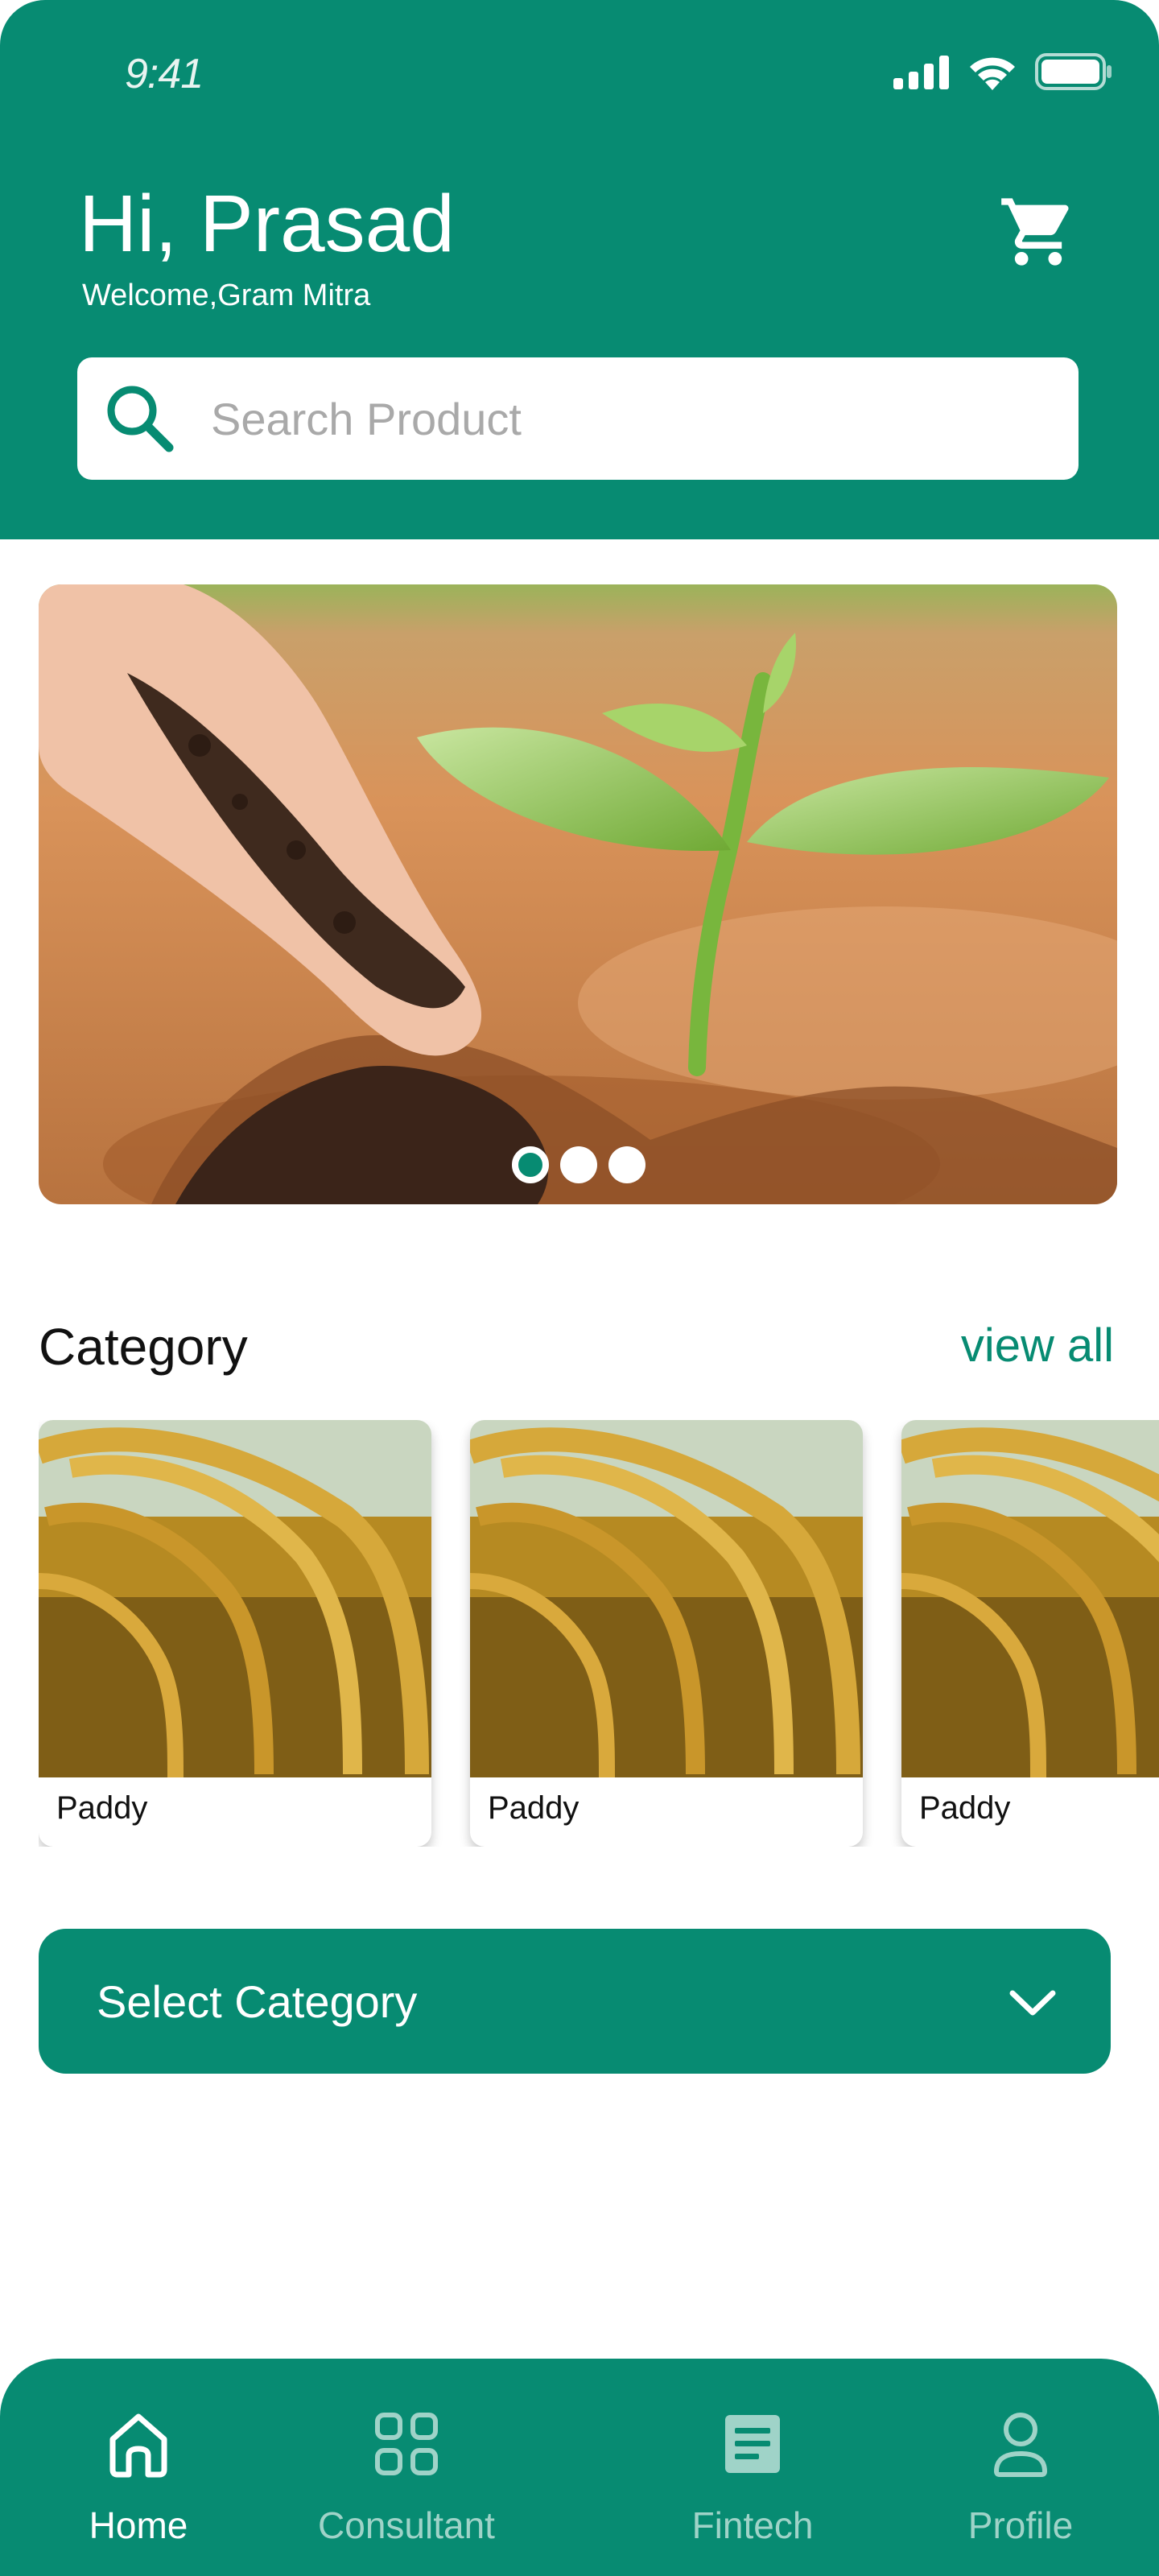 Image resolution: width=1159 pixels, height=2576 pixels. Describe the element at coordinates (143, 1347) in the screenshot. I see `category-title: Category` at that location.